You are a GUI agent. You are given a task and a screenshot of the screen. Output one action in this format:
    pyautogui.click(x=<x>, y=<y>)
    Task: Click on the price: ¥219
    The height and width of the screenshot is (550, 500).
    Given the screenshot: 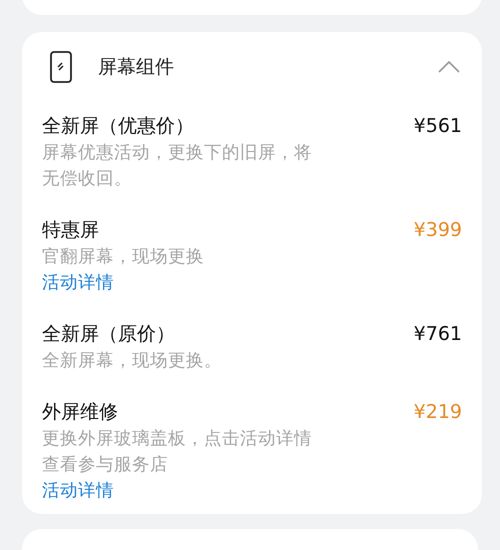 What is the action you would take?
    pyautogui.click(x=438, y=412)
    